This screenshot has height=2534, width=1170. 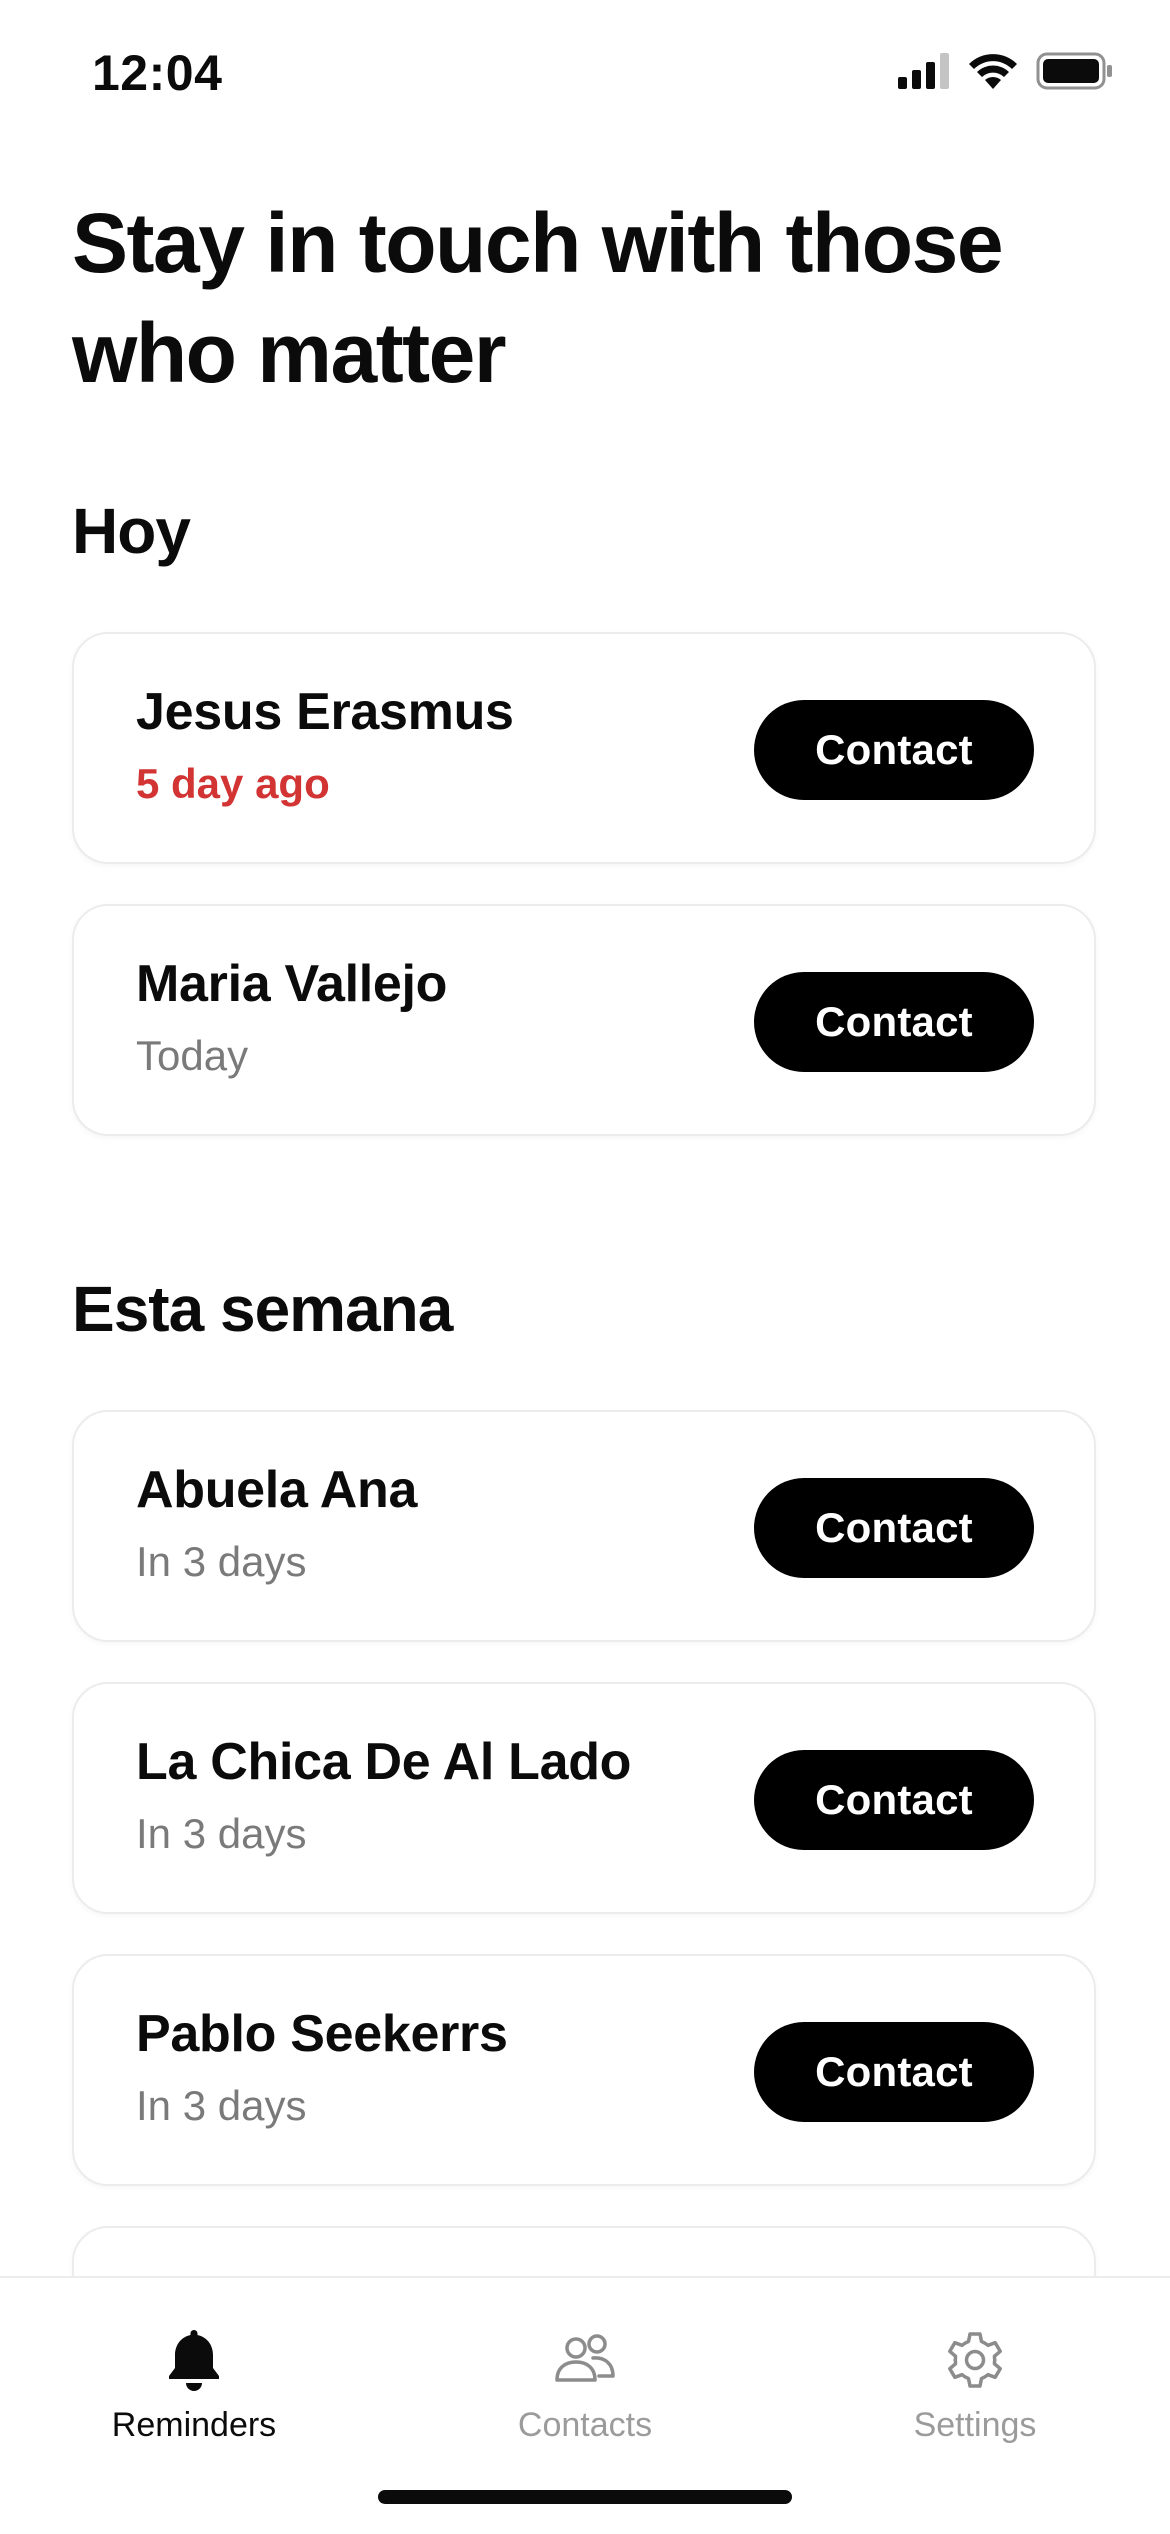 What do you see at coordinates (538, 298) in the screenshot?
I see `page-title: Stay in touch with those who matter` at bounding box center [538, 298].